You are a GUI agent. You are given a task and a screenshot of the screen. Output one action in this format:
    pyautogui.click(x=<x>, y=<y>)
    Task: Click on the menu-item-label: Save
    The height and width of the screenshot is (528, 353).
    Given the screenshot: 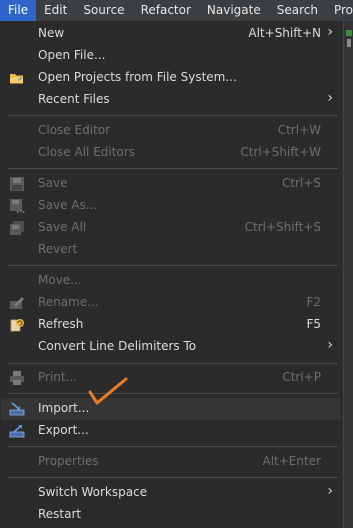 What is the action you would take?
    pyautogui.click(x=53, y=183)
    